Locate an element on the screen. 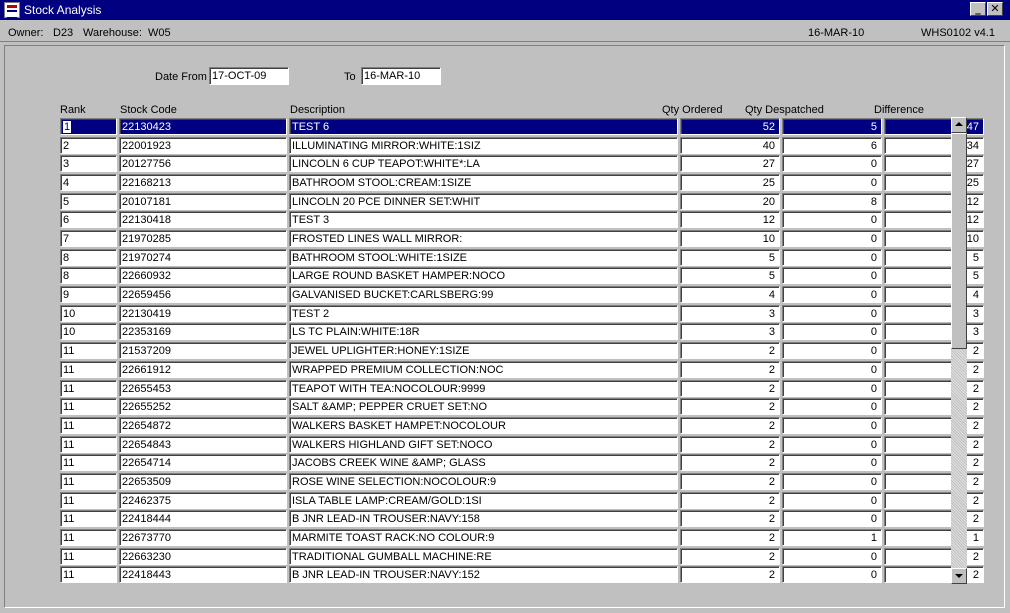  scroll-down-button is located at coordinates (959, 576).